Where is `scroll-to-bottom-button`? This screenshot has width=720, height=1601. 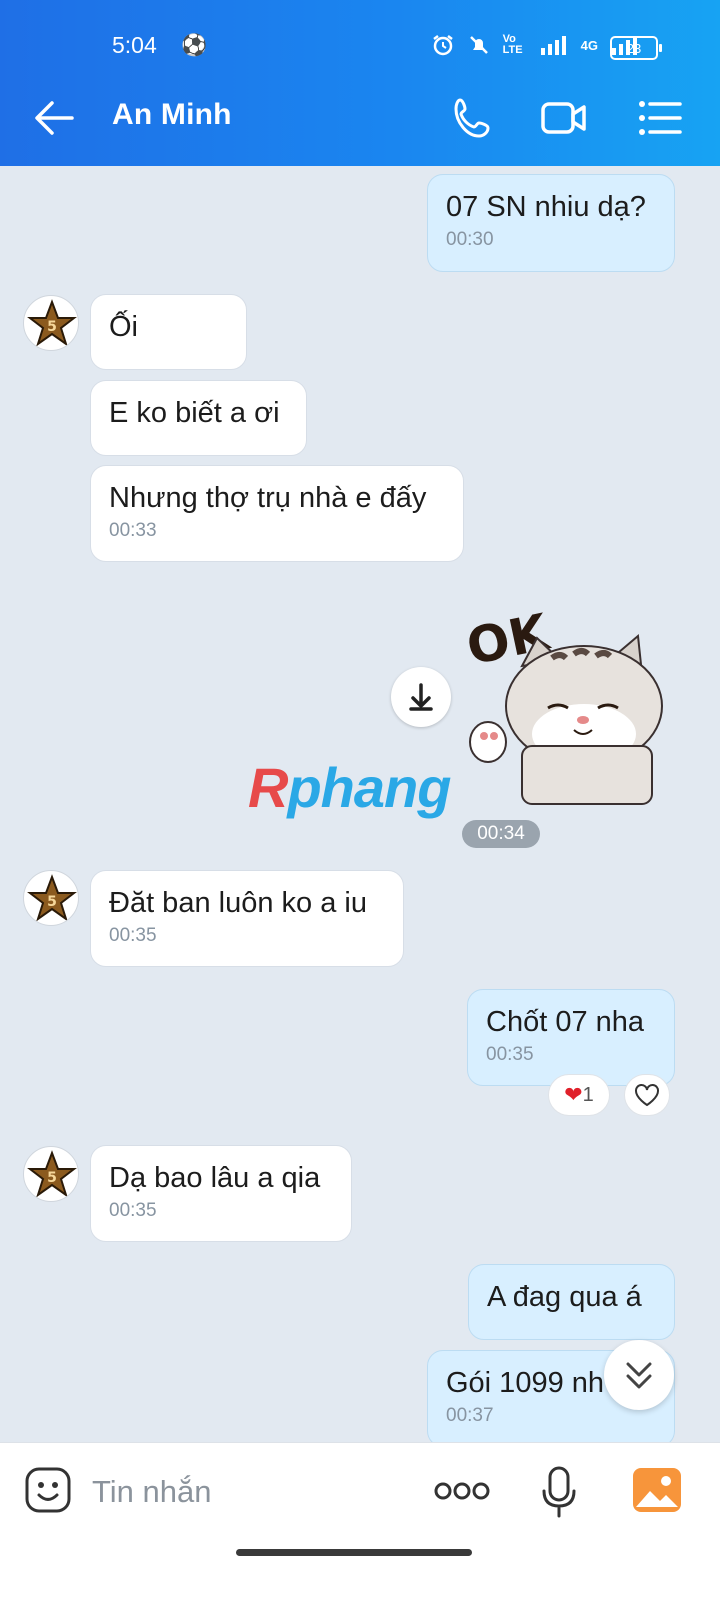 scroll-to-bottom-button is located at coordinates (639, 1375).